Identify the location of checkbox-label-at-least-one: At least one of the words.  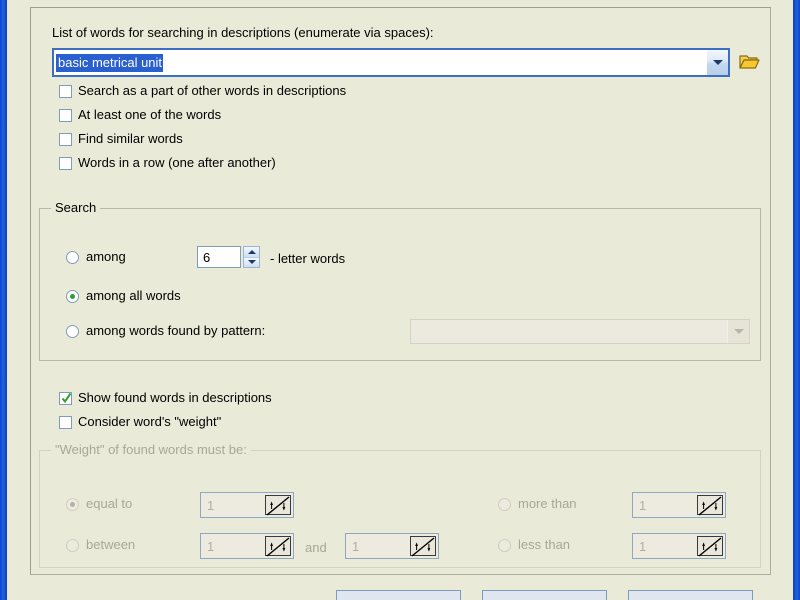
(150, 114).